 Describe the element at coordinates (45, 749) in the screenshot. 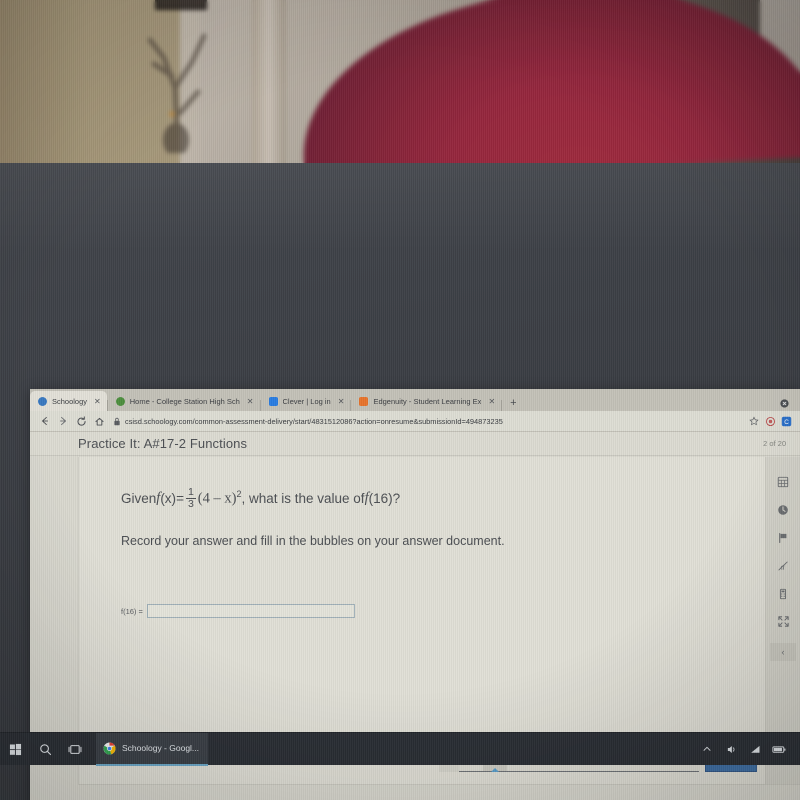

I see `search-icon` at that location.